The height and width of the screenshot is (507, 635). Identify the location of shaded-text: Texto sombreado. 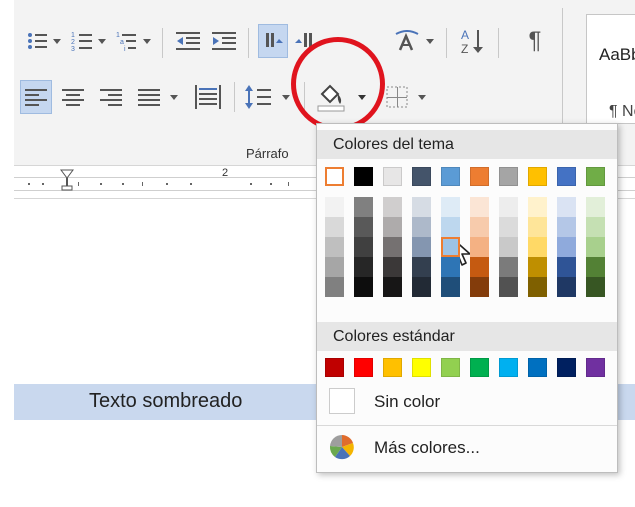
(165, 401).